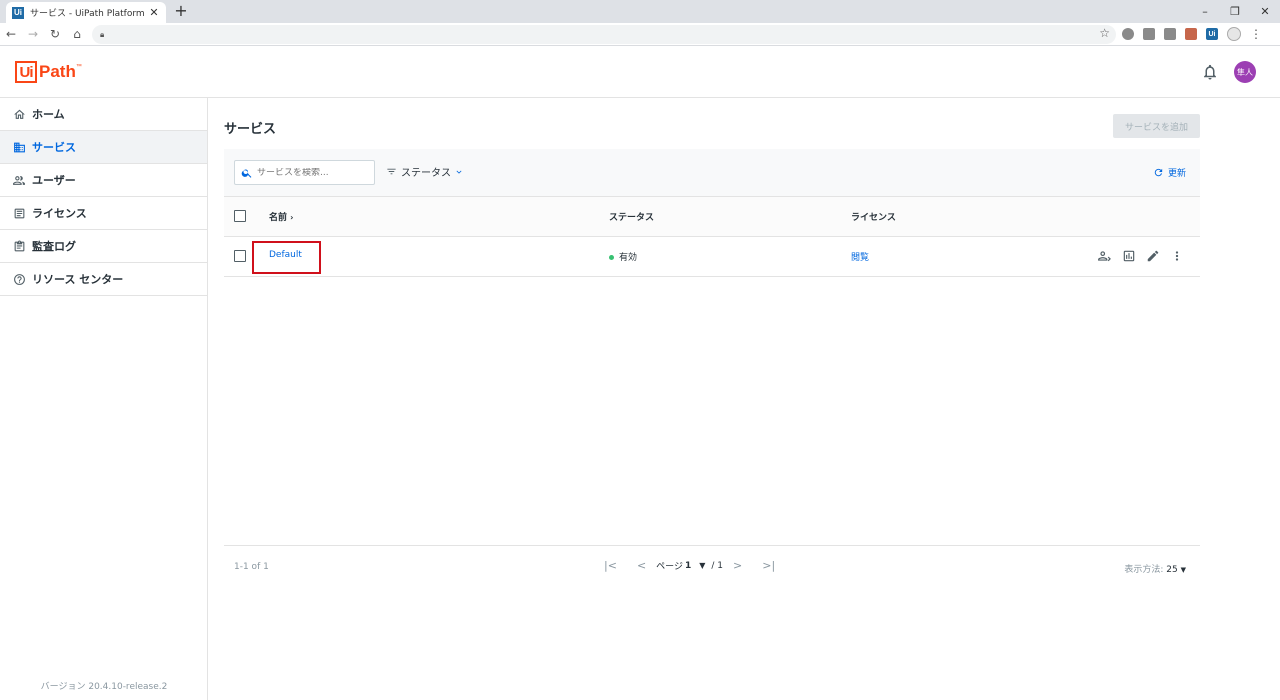 This screenshot has height=700, width=1280. Describe the element at coordinates (251, 567) in the screenshot. I see `row-range: 1-1 of 1` at that location.